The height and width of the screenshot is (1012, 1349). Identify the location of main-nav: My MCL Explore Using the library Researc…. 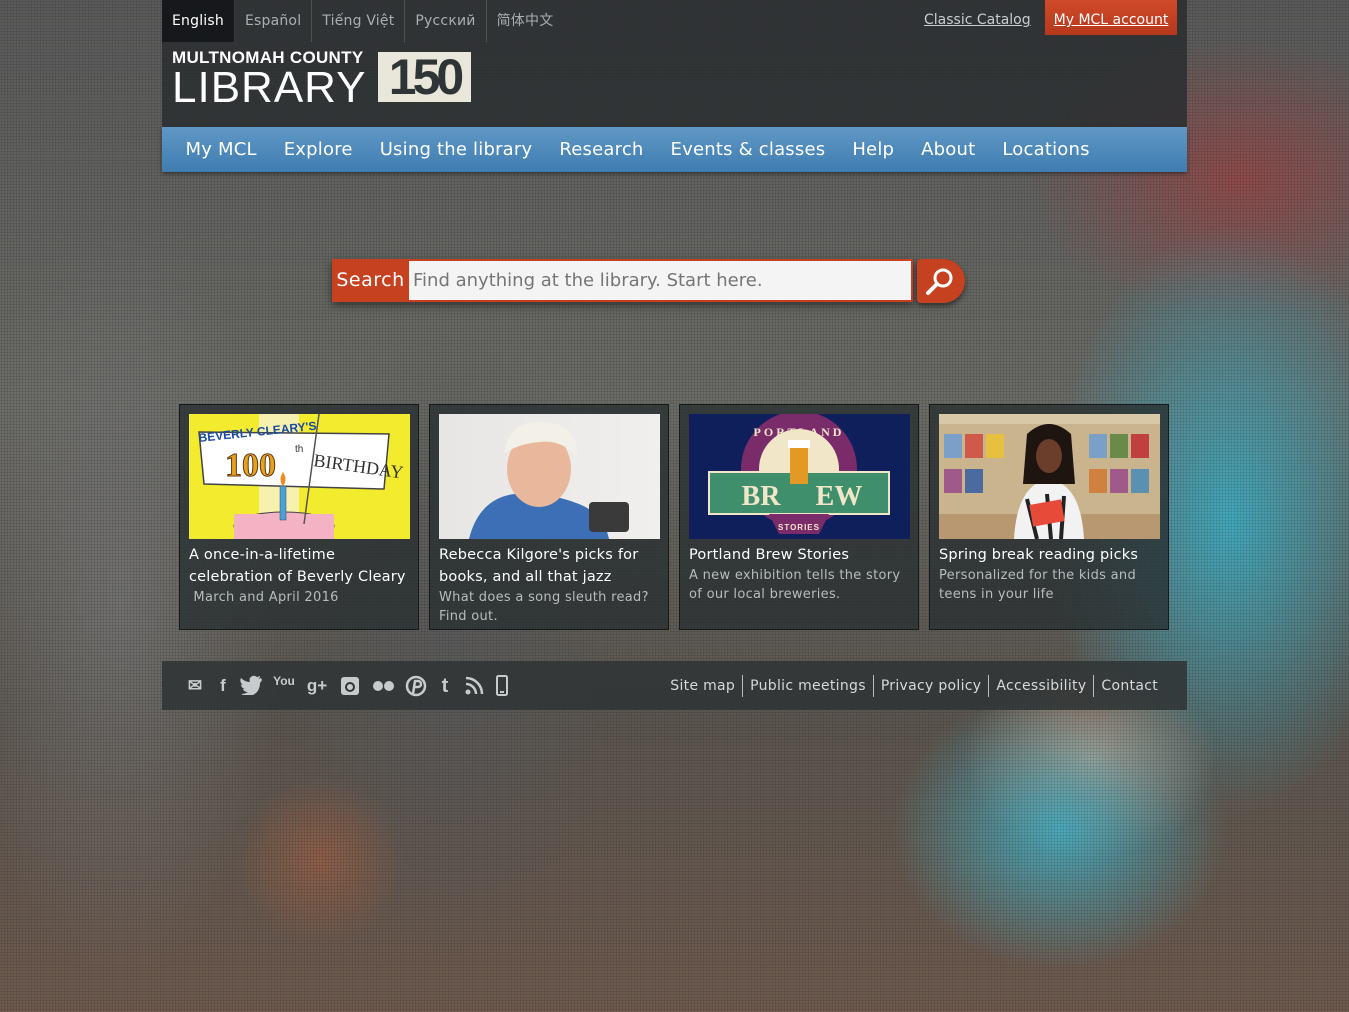
(674, 149).